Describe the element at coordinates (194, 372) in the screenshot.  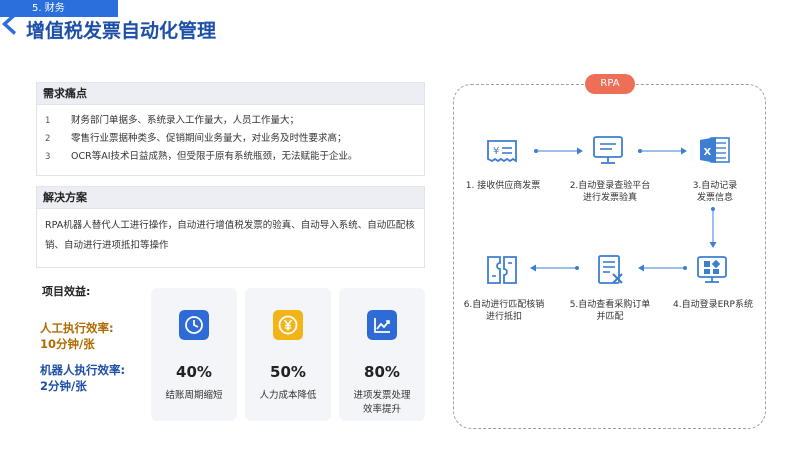
I see `benefit-value: 40%` at that location.